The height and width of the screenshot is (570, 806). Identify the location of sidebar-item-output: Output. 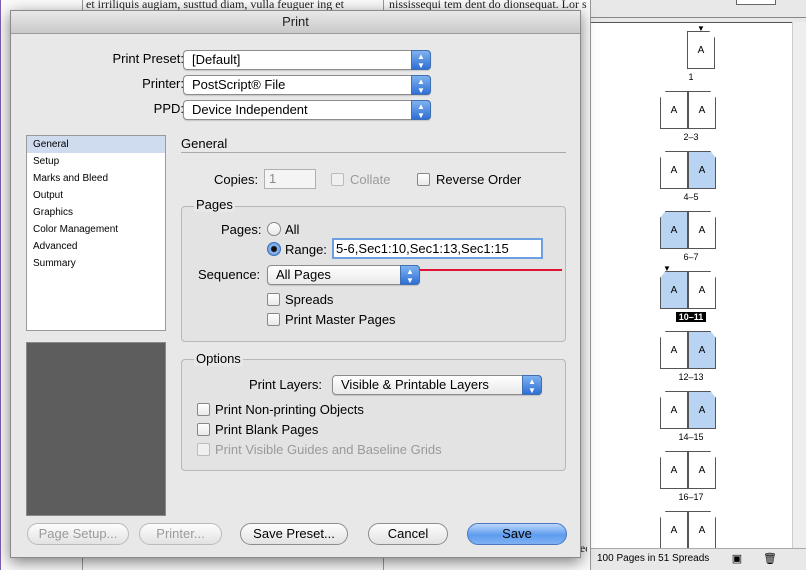
(96, 195).